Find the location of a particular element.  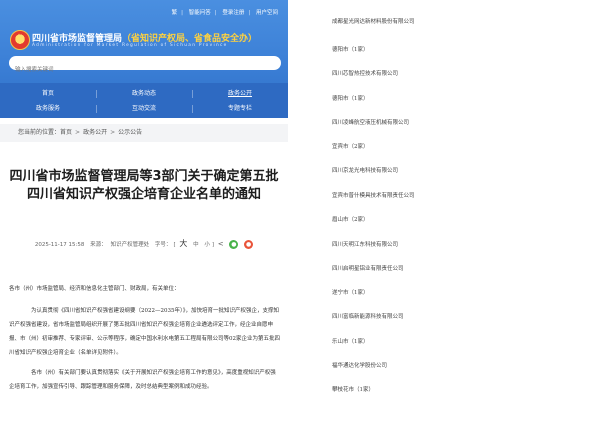

link-user-space: 用户空间 is located at coordinates (267, 13).